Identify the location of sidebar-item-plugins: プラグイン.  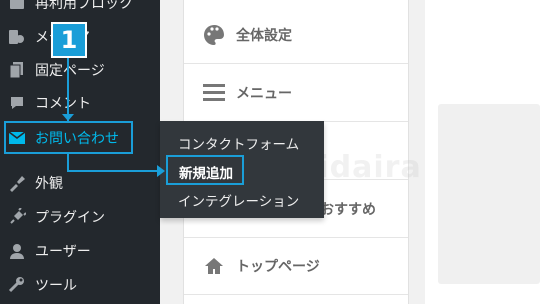
(80, 217).